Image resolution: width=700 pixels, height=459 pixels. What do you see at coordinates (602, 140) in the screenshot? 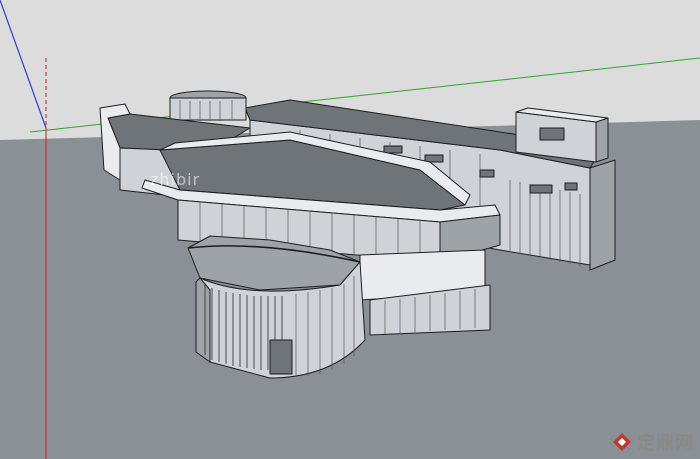
I see `roof-box-side` at bounding box center [602, 140].